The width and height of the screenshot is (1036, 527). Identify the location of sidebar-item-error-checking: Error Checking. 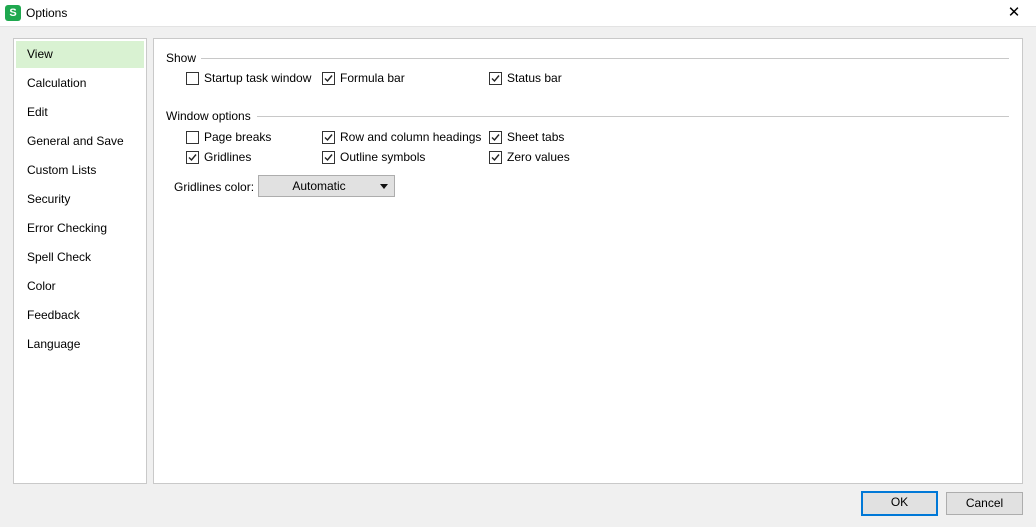
(80, 228).